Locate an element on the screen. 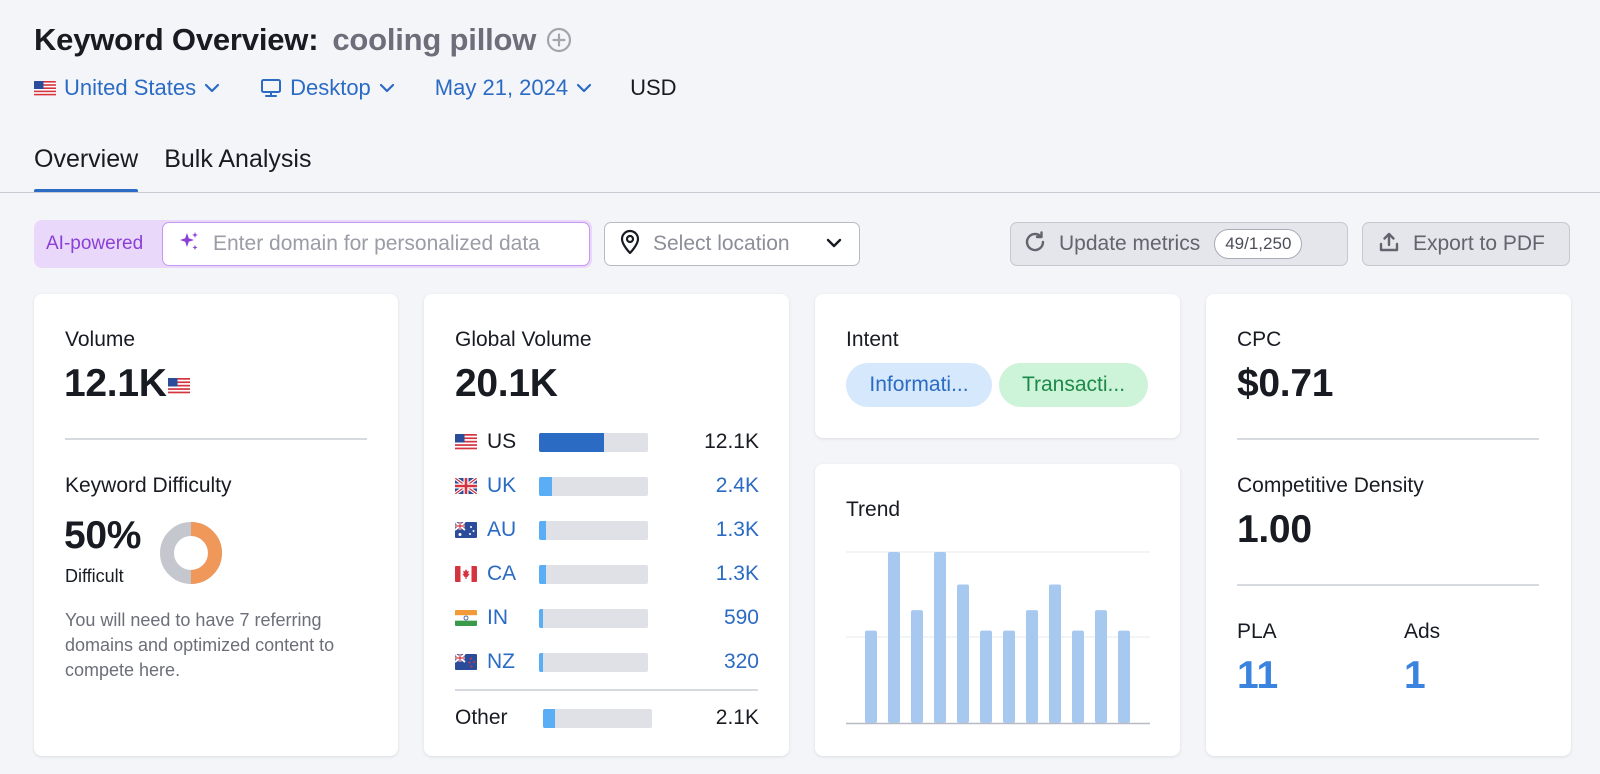 The image size is (1600, 774). pla-value: 11 is located at coordinates (1257, 676).